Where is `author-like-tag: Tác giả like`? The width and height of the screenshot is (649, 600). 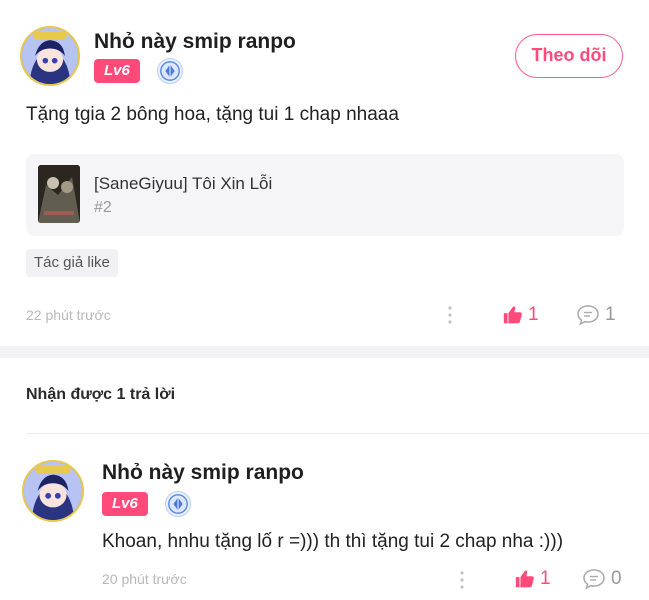
author-like-tag: Tác giả like is located at coordinates (72, 263).